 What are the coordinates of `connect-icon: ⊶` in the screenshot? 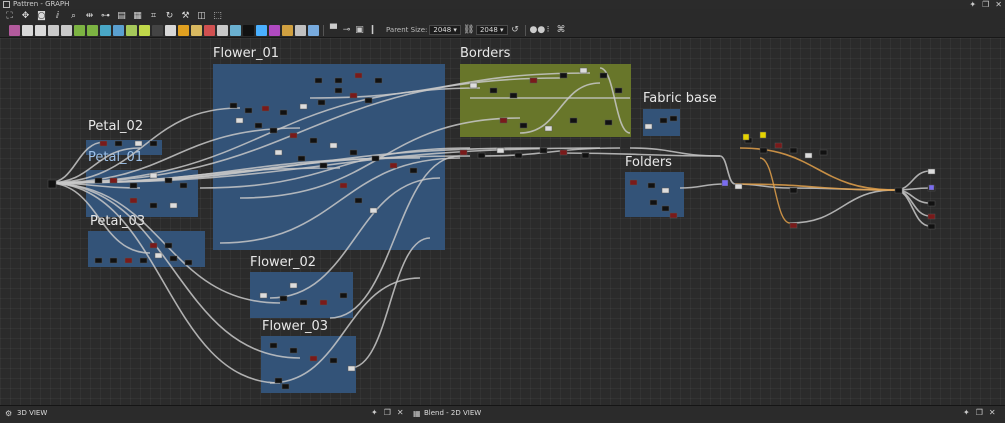 It's located at (105, 16).